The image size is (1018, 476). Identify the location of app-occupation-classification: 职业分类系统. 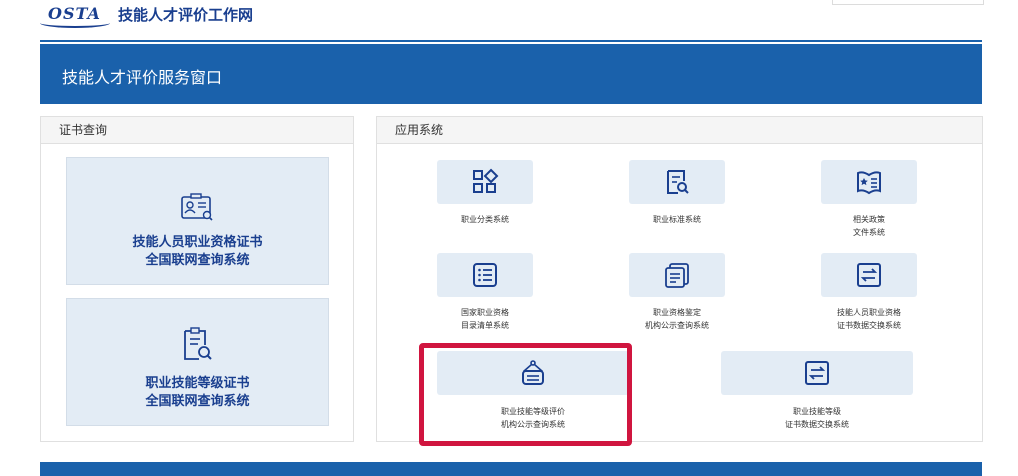
(485, 195).